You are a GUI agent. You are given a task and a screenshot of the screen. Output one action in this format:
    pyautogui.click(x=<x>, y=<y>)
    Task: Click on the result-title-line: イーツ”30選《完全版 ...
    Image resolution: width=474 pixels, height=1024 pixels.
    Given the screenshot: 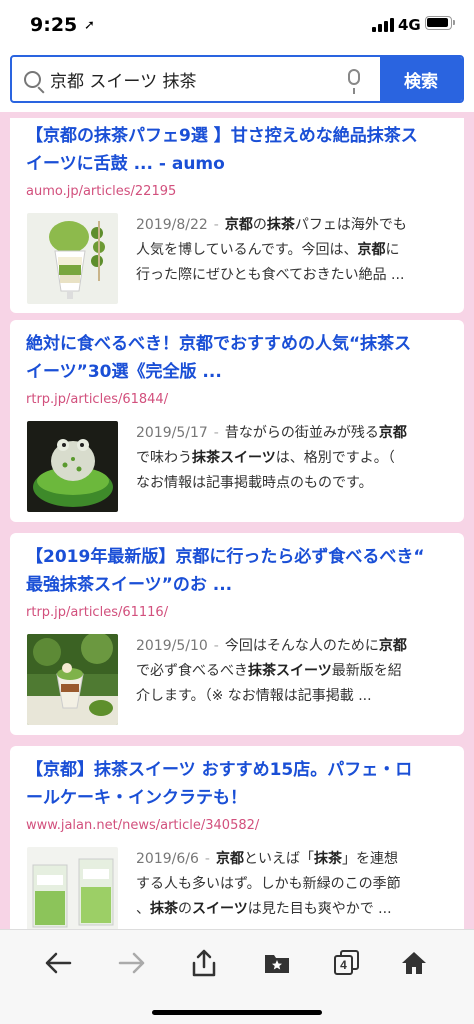 What is the action you would take?
    pyautogui.click(x=124, y=372)
    